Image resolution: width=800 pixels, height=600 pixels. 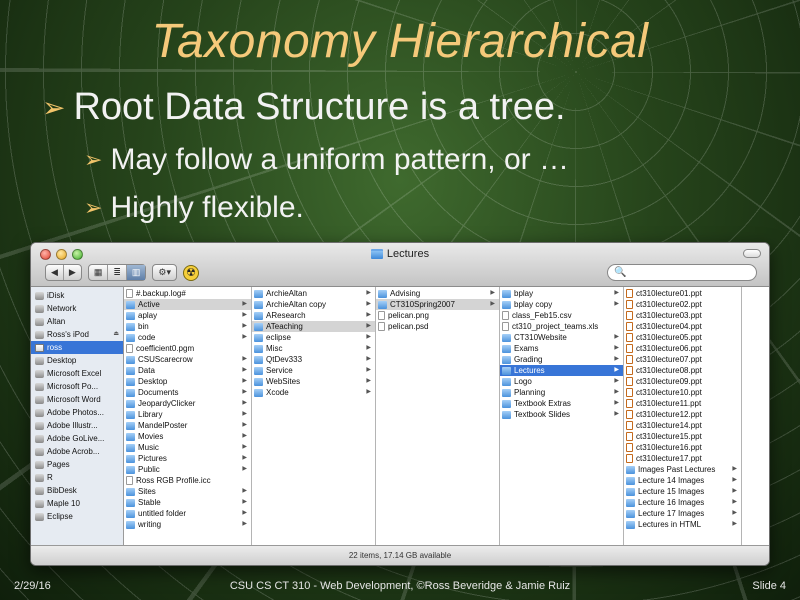 I want to click on file-row: ct310lecture04.ppt, so click(x=682, y=326).